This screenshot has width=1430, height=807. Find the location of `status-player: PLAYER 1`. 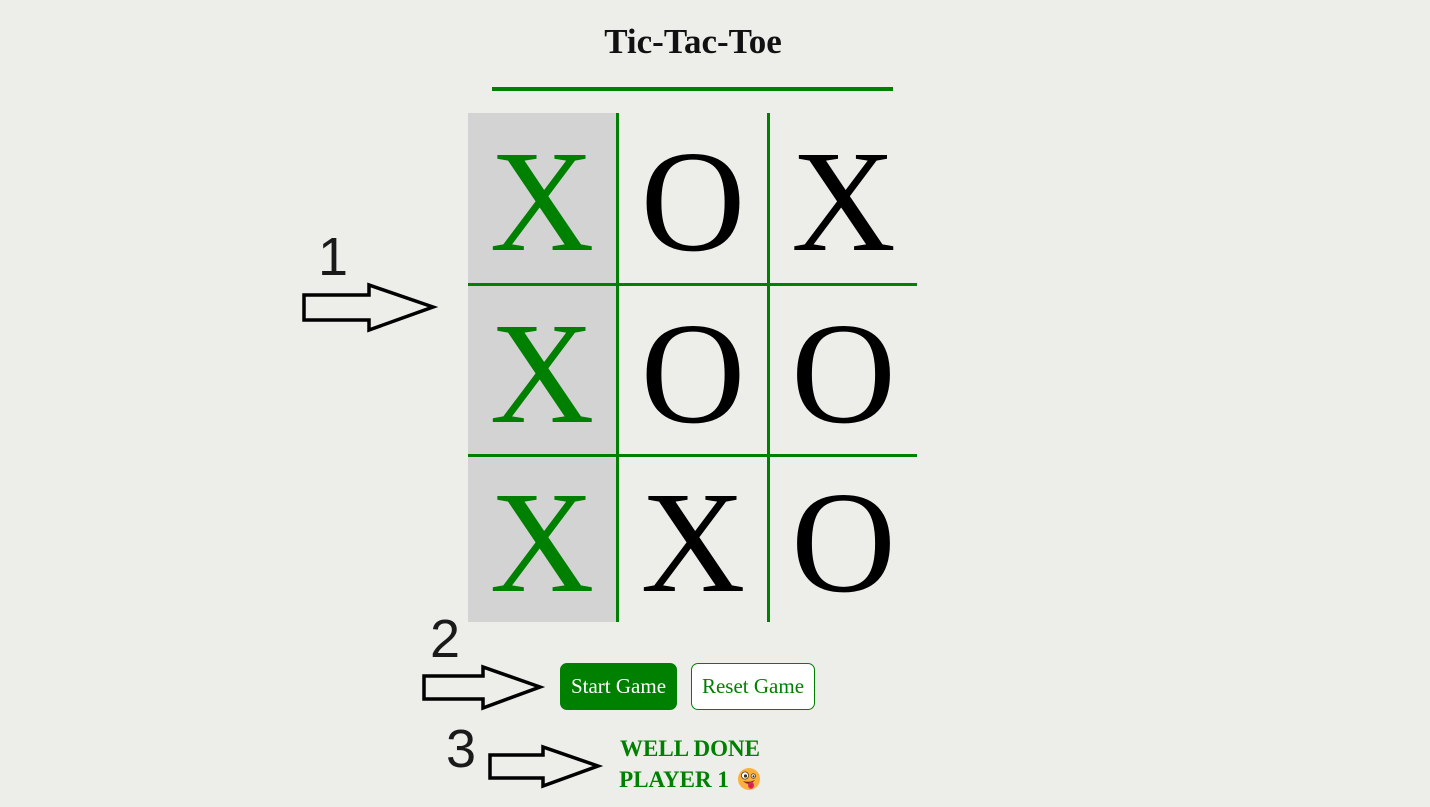

status-player: PLAYER 1 is located at coordinates (674, 779).